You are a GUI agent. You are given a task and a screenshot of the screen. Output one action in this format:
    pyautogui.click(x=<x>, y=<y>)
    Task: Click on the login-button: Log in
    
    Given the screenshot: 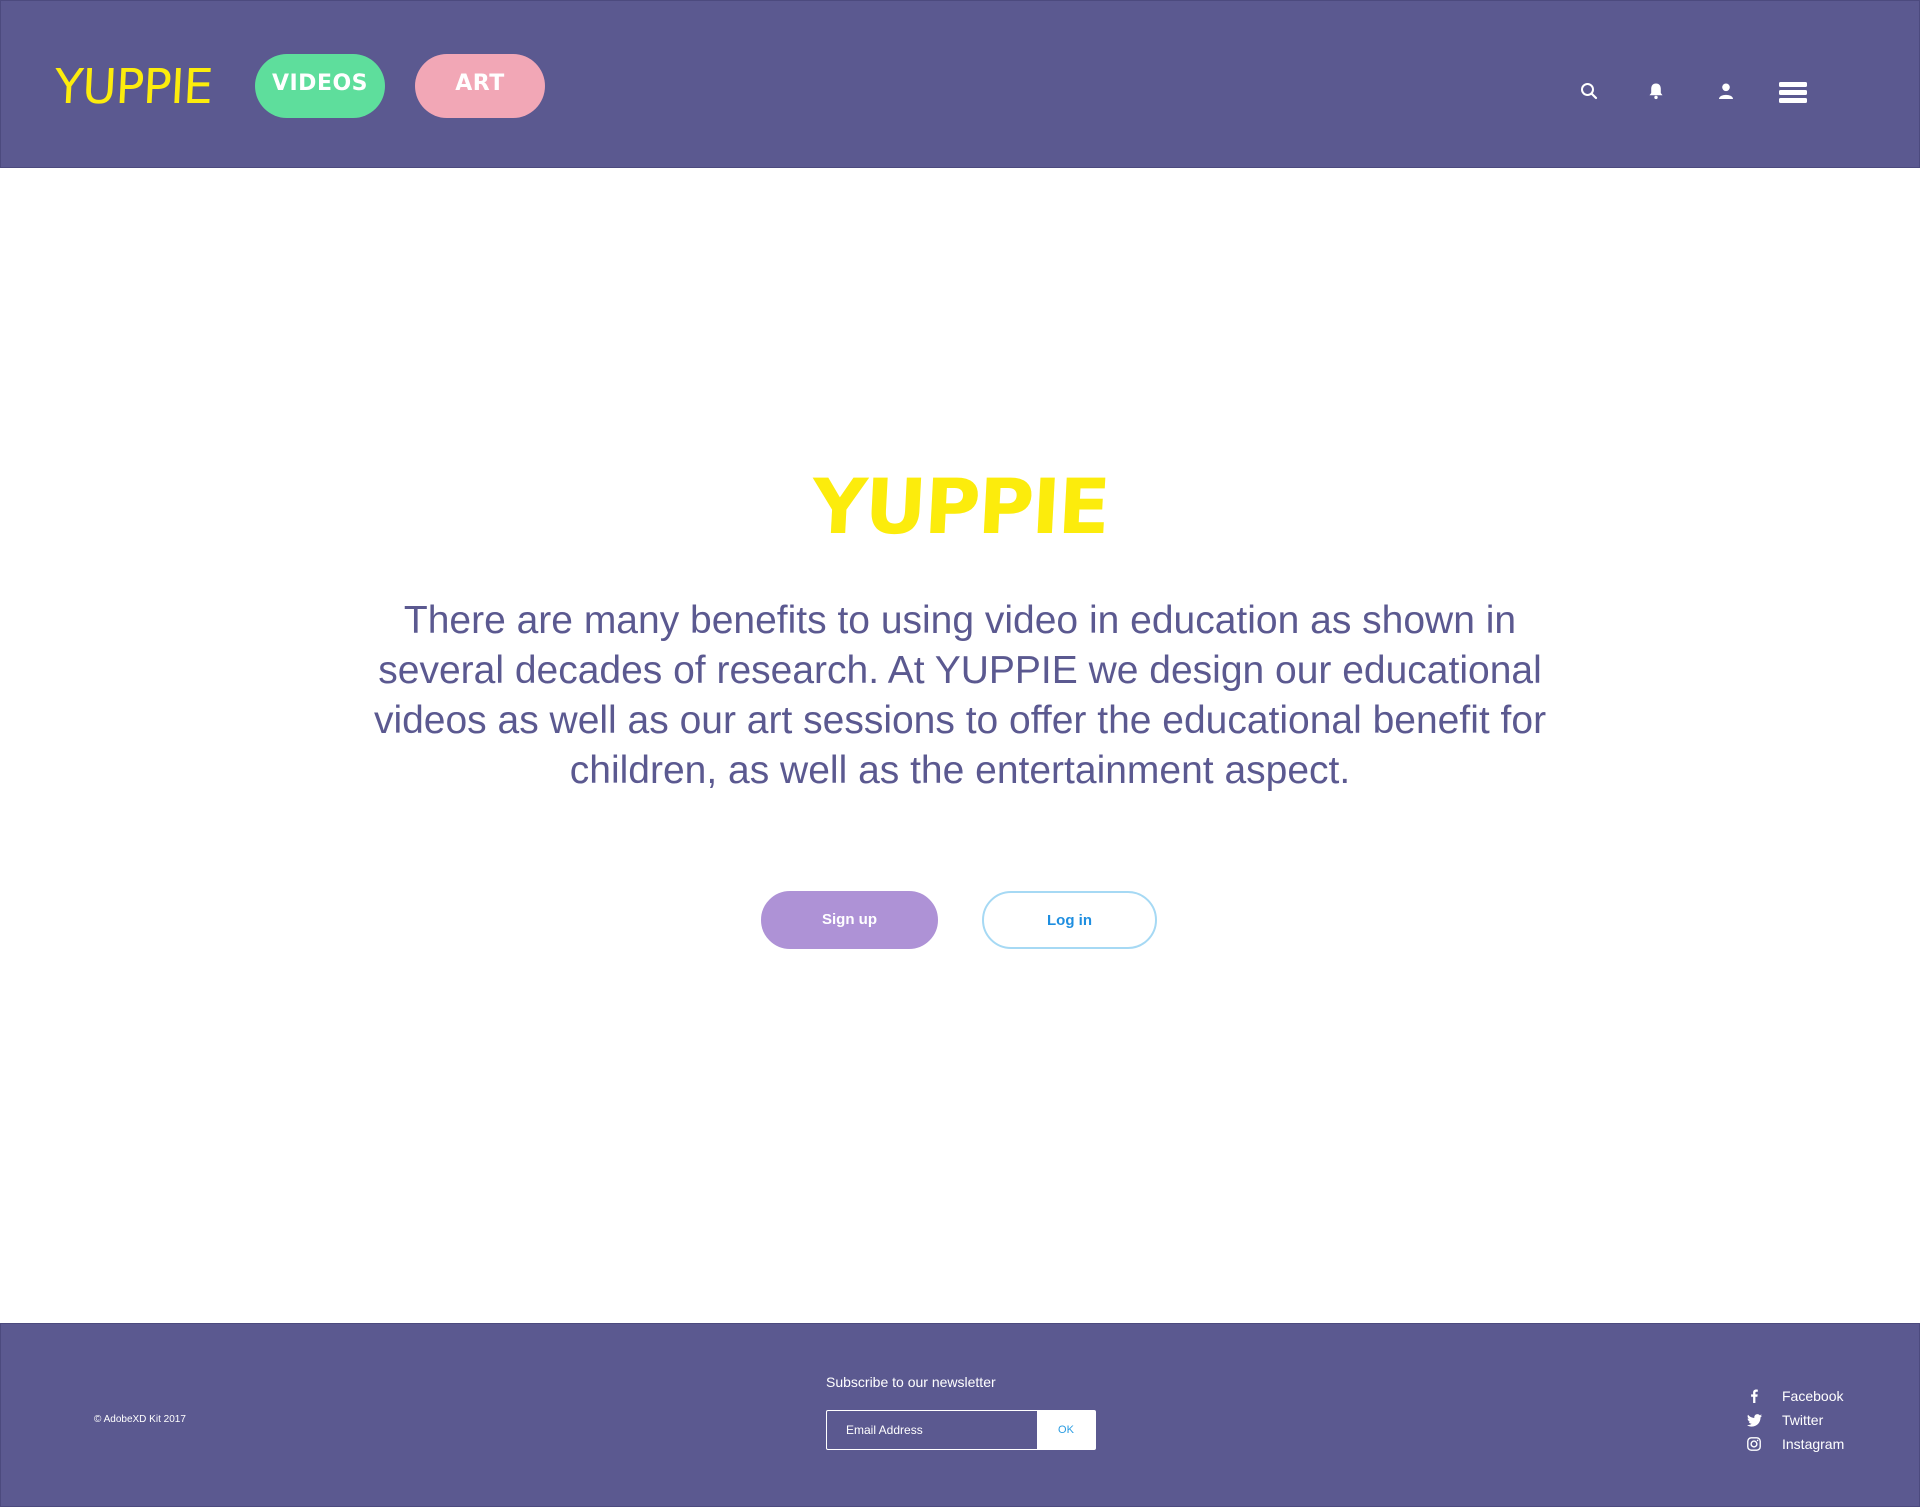 What is the action you would take?
    pyautogui.click(x=1069, y=920)
    